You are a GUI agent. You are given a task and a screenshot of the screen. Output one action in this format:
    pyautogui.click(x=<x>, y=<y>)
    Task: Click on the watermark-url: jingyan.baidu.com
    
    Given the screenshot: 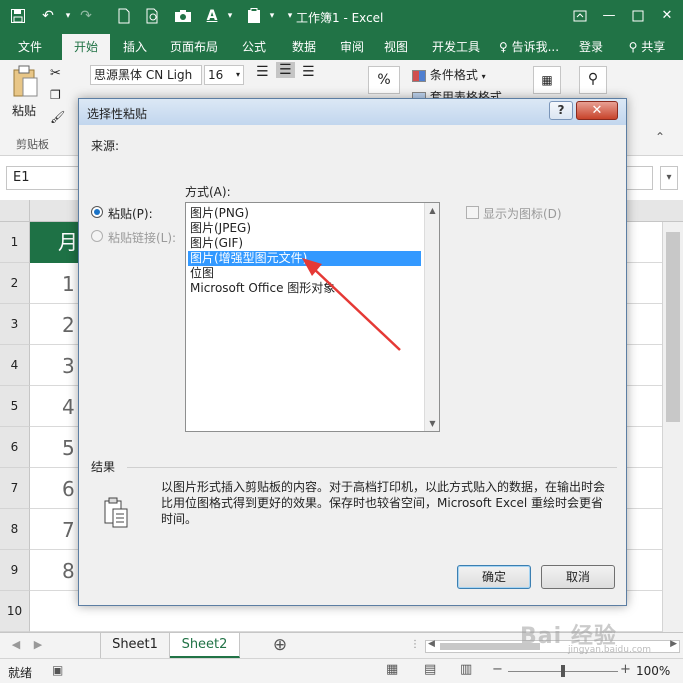 What is the action you would take?
    pyautogui.click(x=610, y=650)
    